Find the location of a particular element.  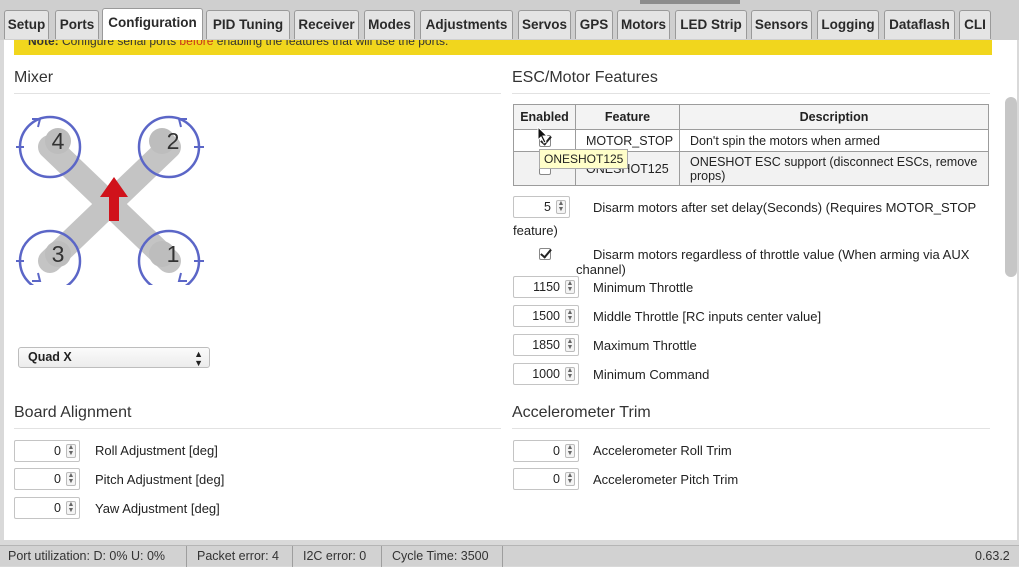

tab-ports: Ports is located at coordinates (77, 24).